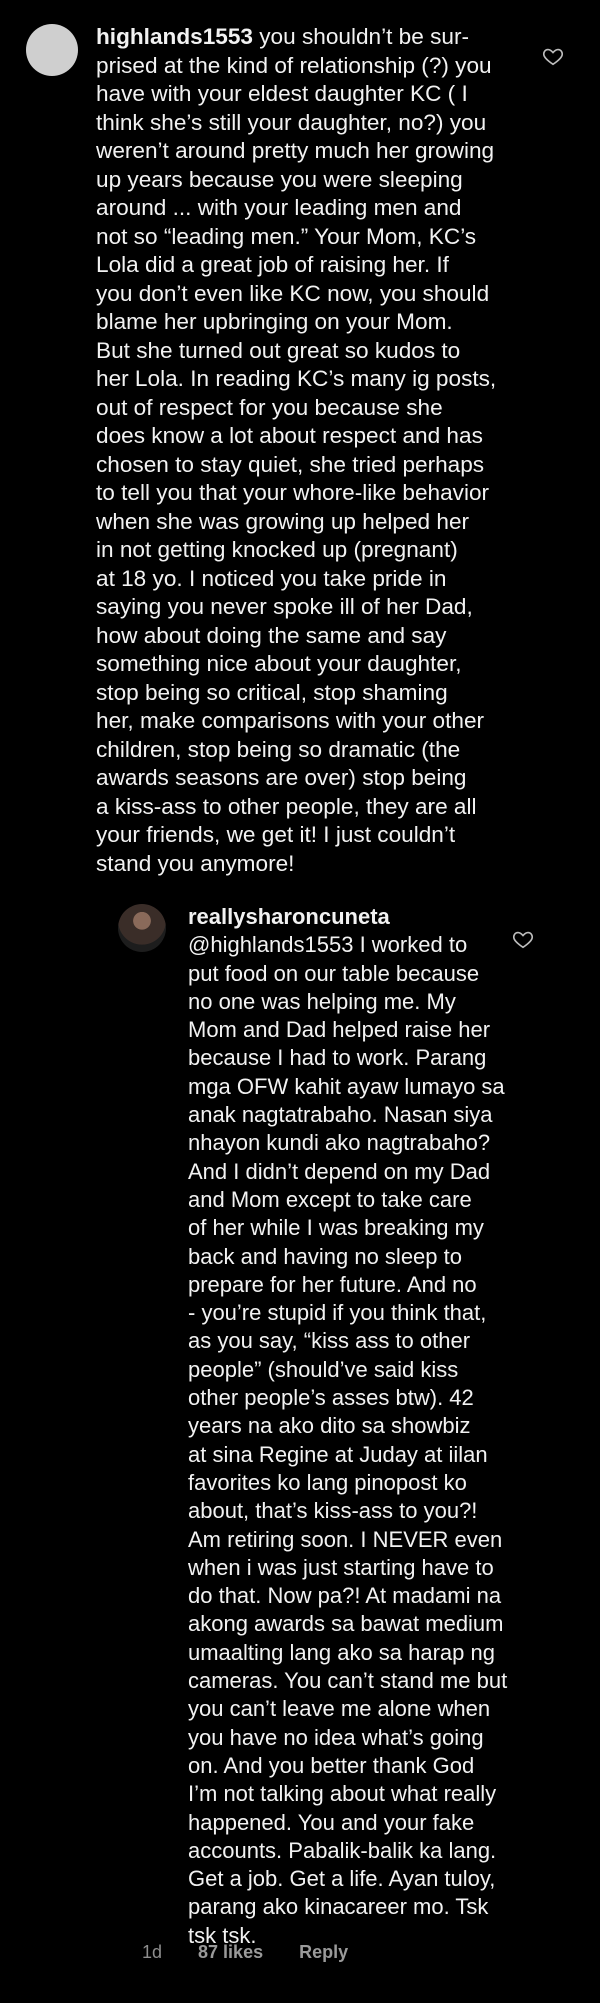 This screenshot has height=2003, width=600. Describe the element at coordinates (230, 1952) in the screenshot. I see `likes-count: 87 likes` at that location.